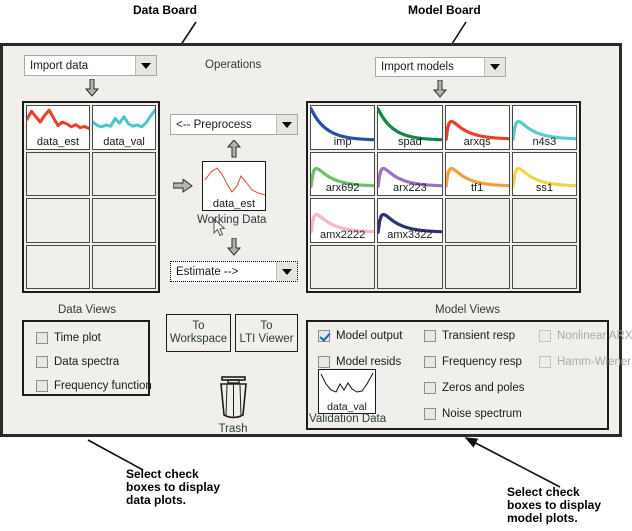 This screenshot has width=632, height=531. I want to click on preprocess-dropdown: <-- Preprocess, so click(234, 124).